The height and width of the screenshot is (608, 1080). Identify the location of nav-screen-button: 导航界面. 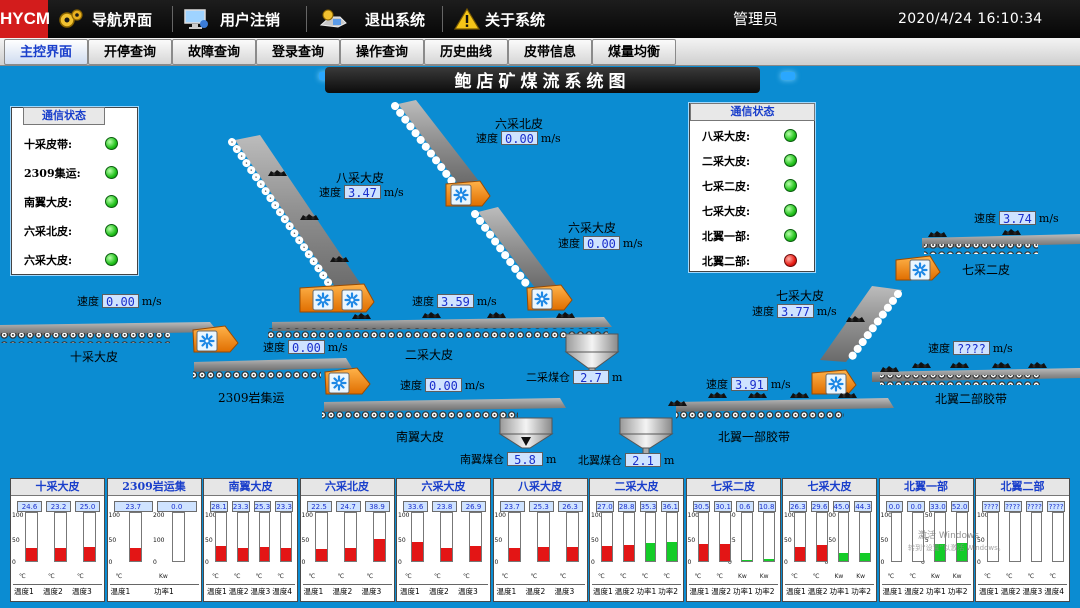
(113, 19).